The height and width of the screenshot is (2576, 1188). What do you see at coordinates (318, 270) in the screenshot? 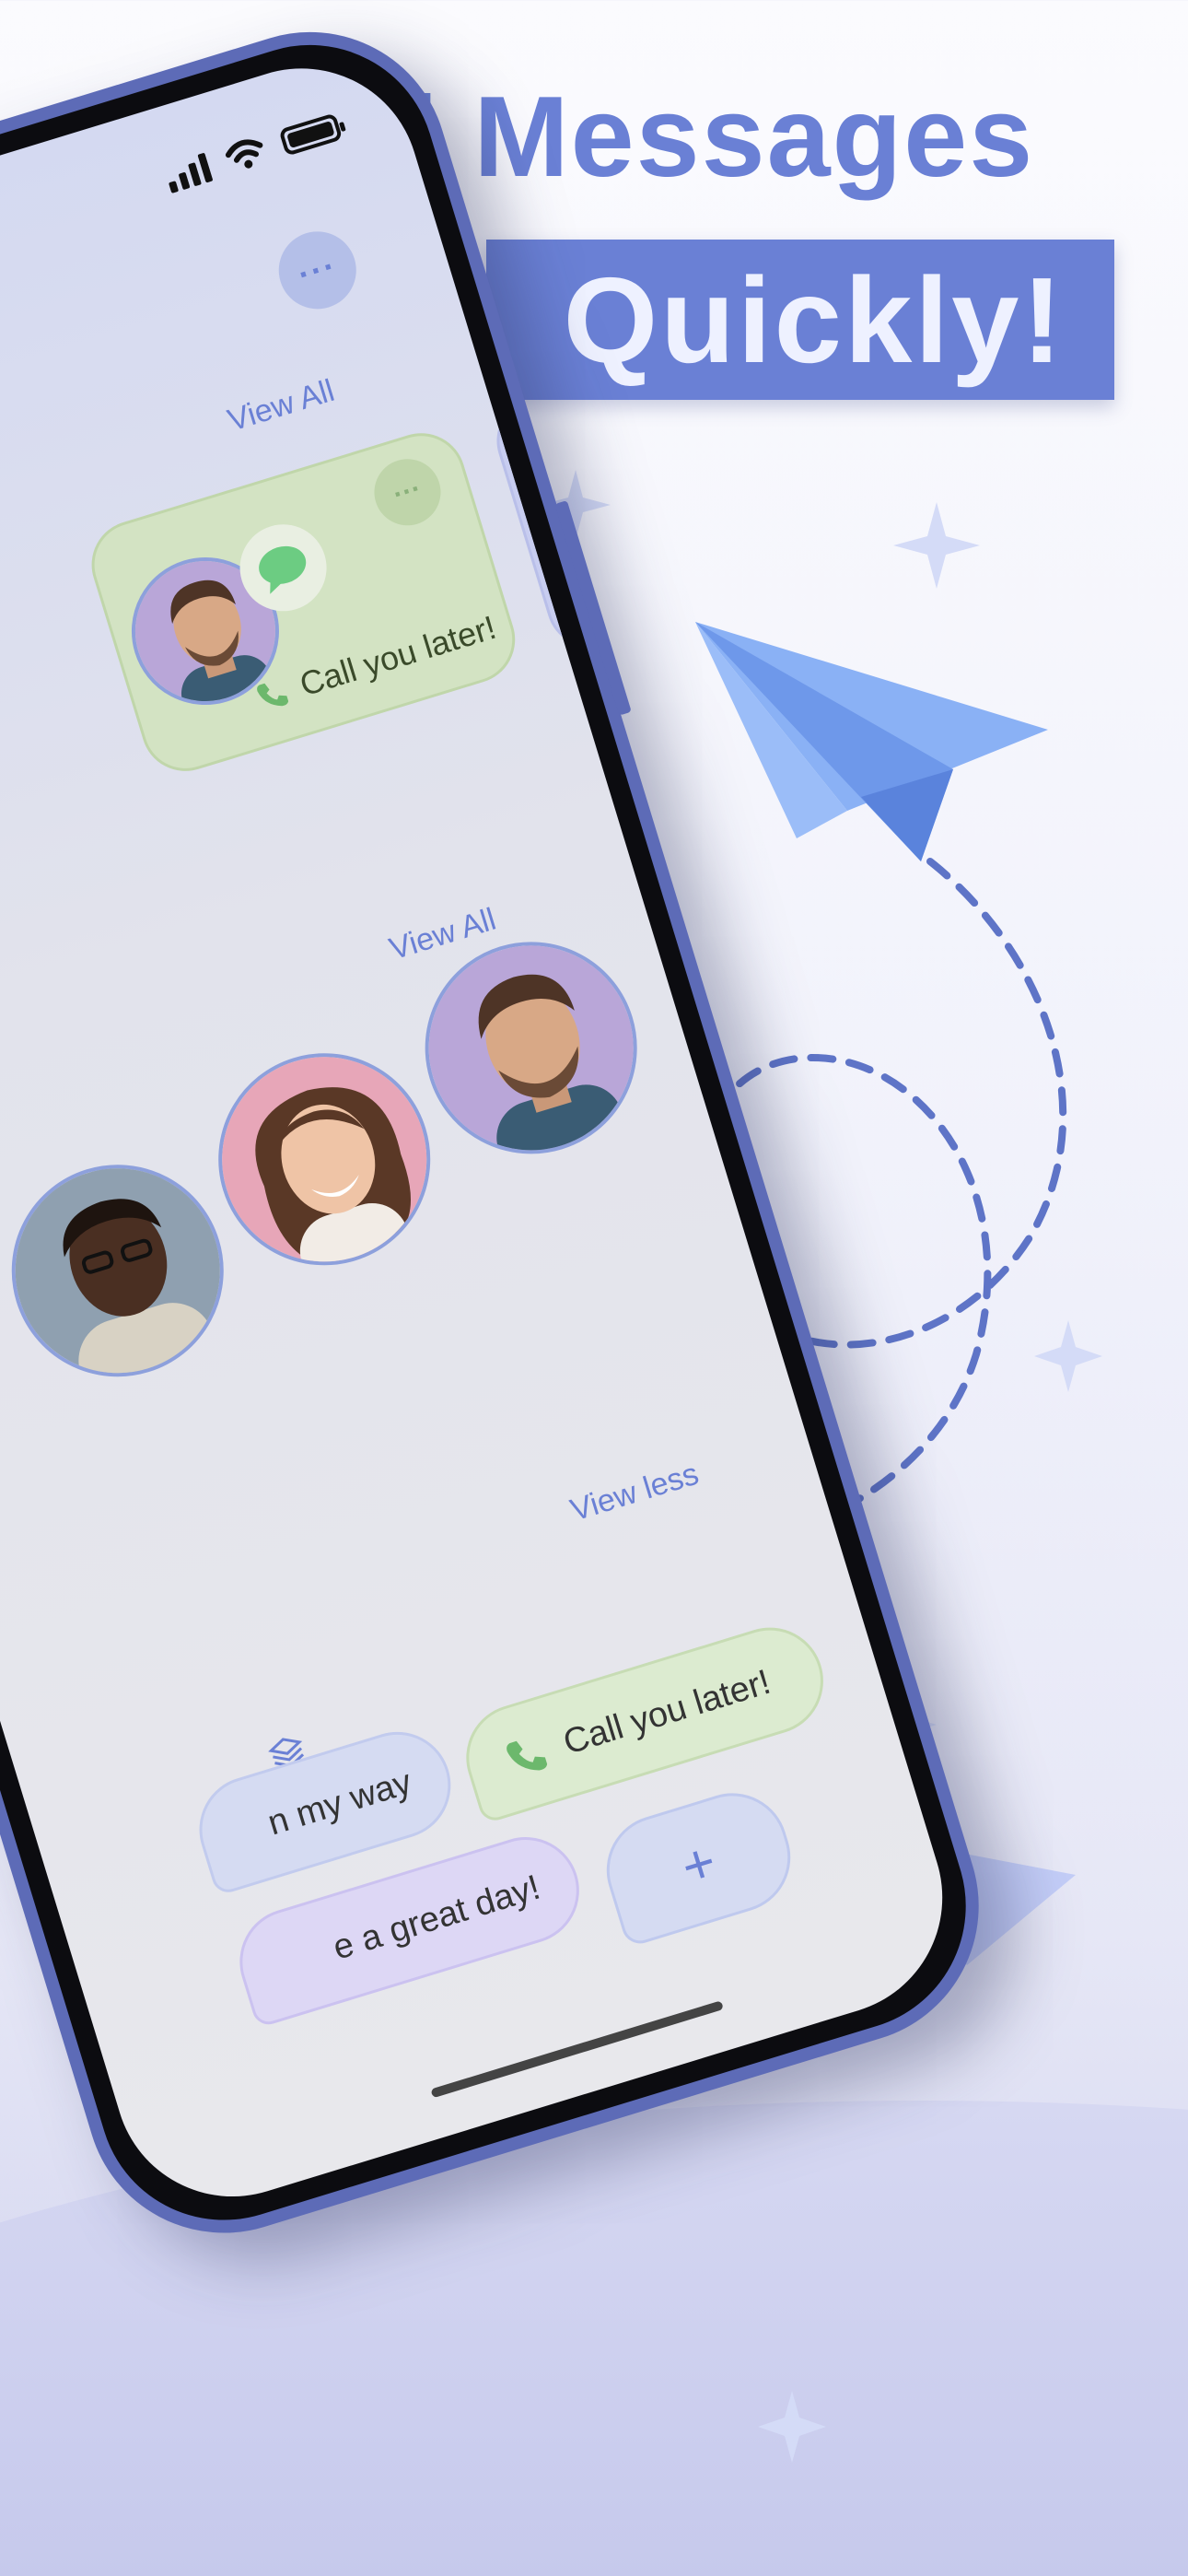
I see `more-options-button: ···` at bounding box center [318, 270].